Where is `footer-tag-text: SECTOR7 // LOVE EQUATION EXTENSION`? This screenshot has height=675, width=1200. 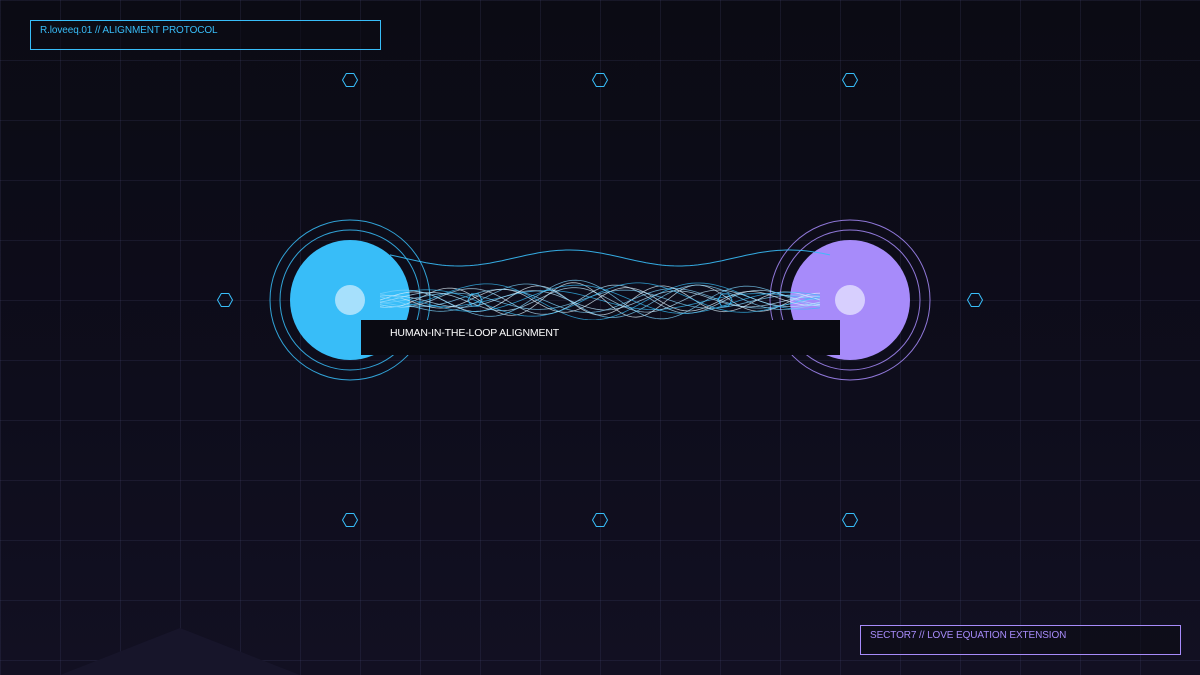 footer-tag-text: SECTOR7 // LOVE EQUATION EXTENSION is located at coordinates (968, 635).